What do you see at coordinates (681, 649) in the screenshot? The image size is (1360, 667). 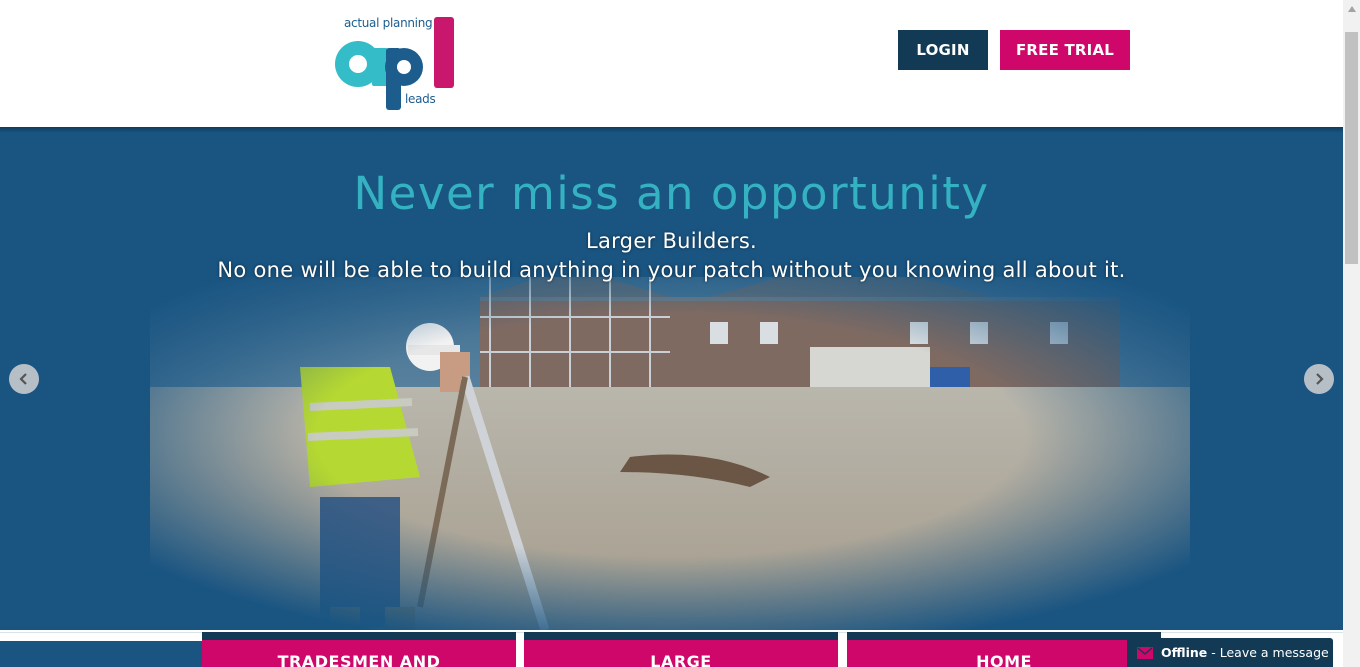 I see `card-large: LARGE` at bounding box center [681, 649].